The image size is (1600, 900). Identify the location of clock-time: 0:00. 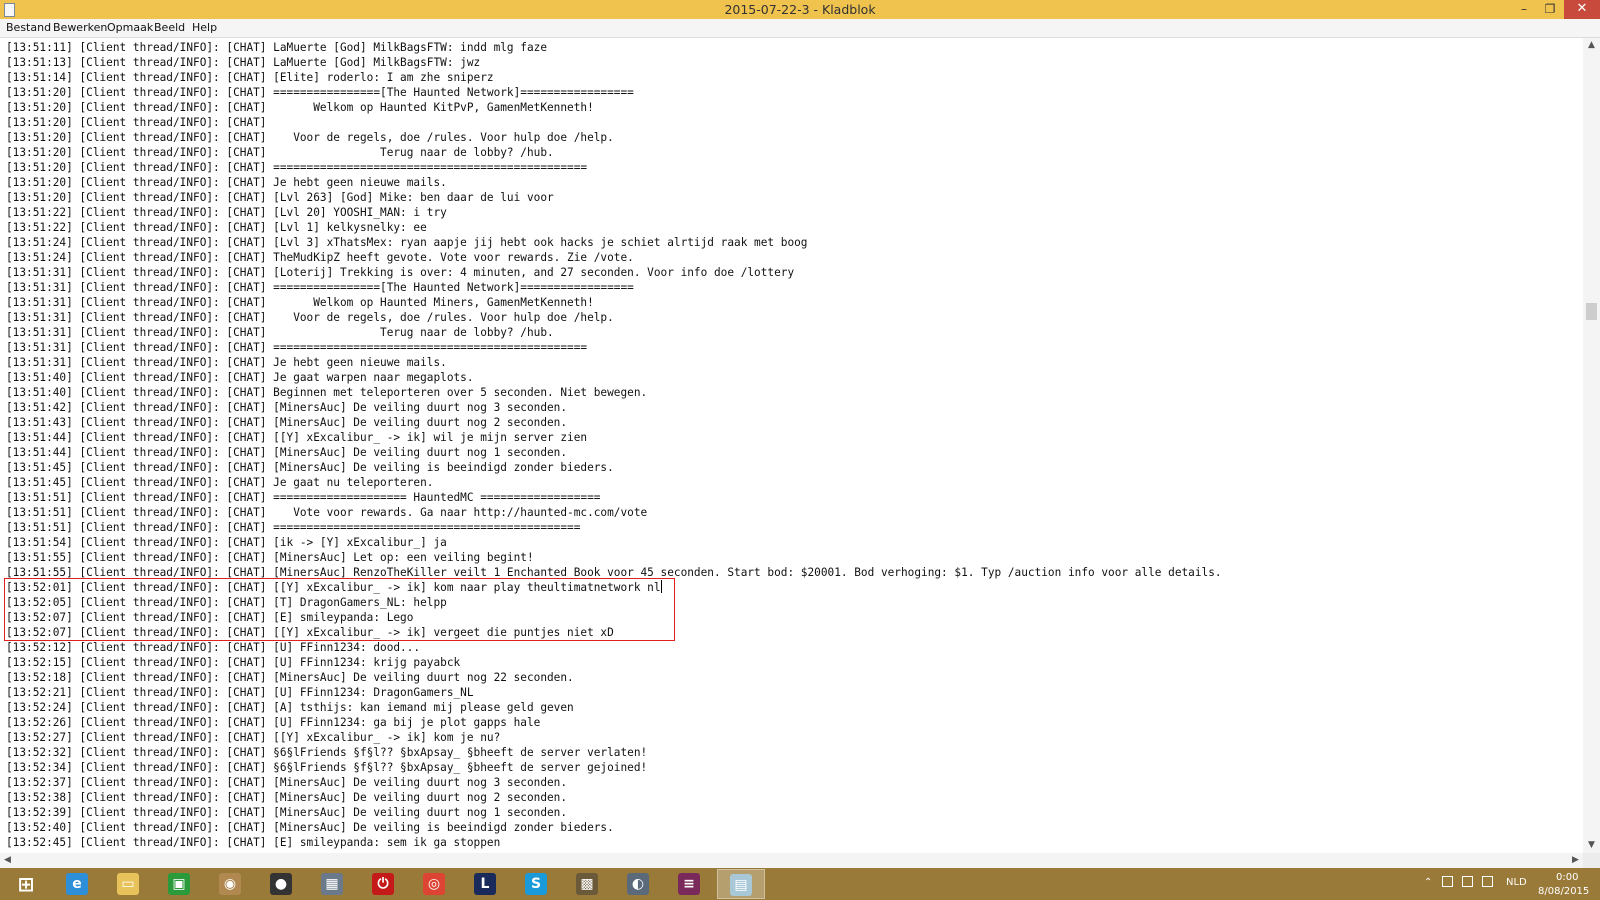
(1567, 877).